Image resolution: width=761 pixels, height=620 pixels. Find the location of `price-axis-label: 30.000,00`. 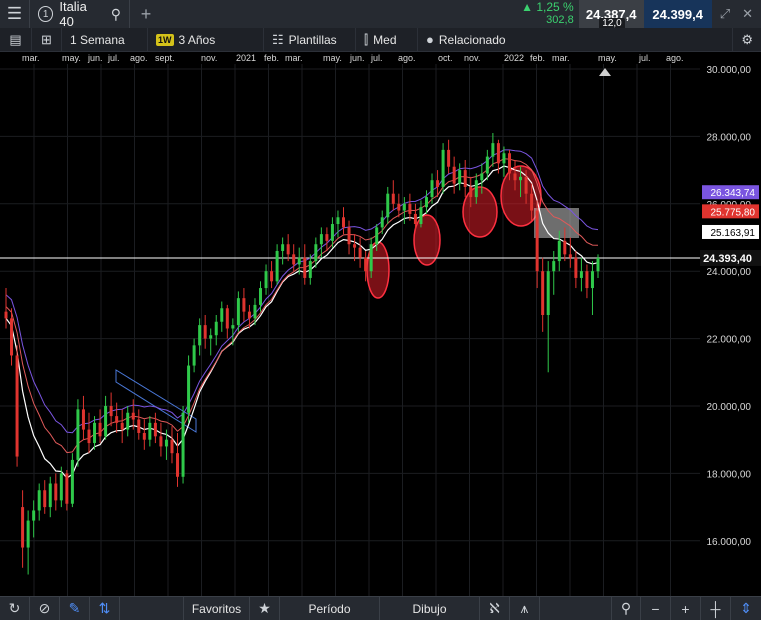

price-axis-label: 30.000,00 is located at coordinates (729, 70).